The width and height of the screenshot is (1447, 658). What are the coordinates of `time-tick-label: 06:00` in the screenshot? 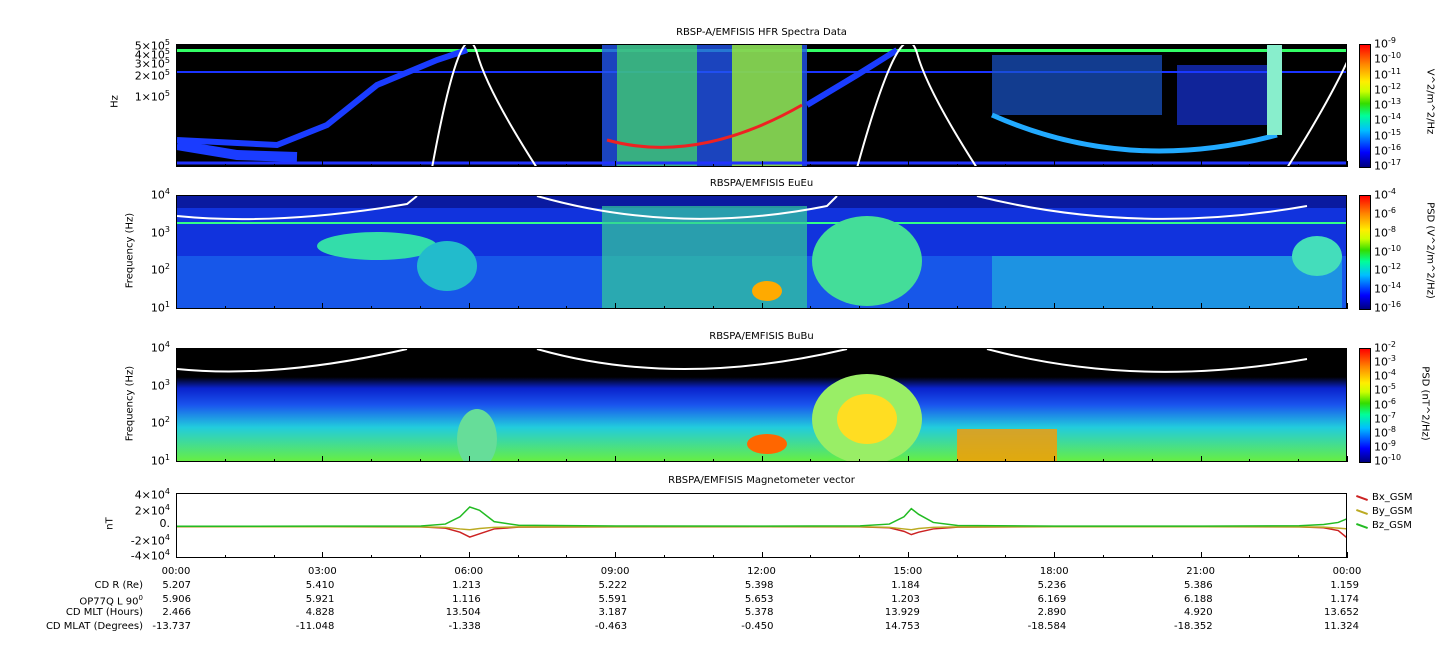 It's located at (469, 571).